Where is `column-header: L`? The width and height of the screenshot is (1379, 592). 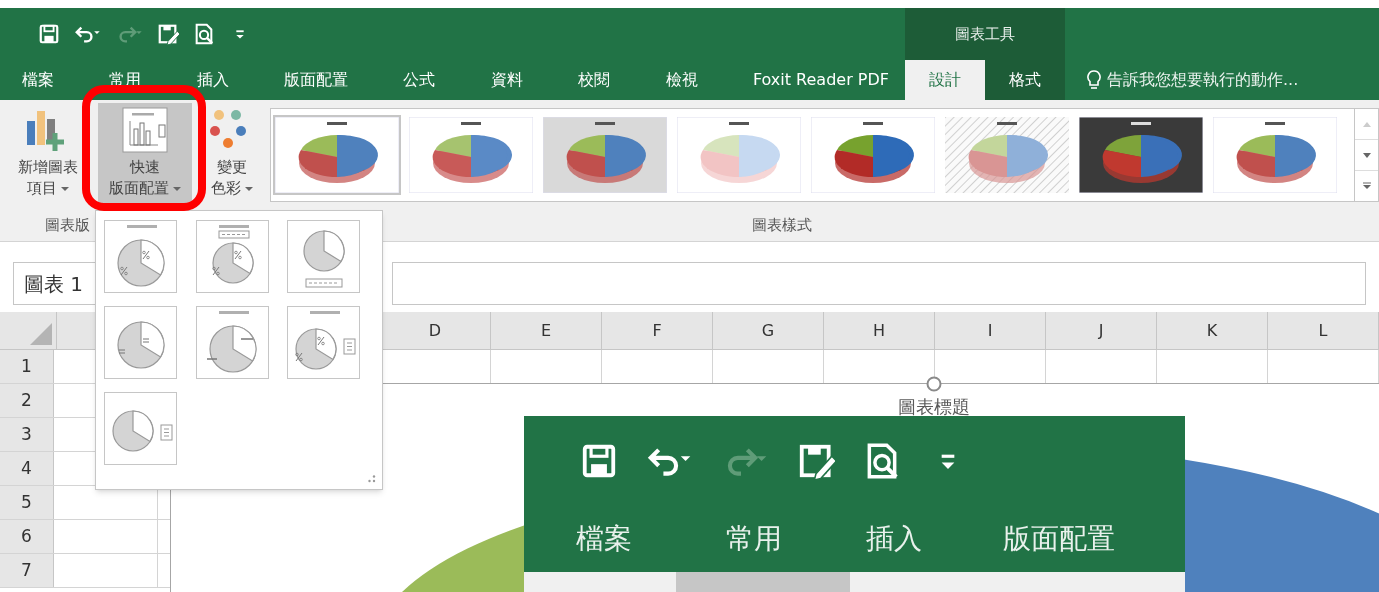
column-header: L is located at coordinates (1323, 330).